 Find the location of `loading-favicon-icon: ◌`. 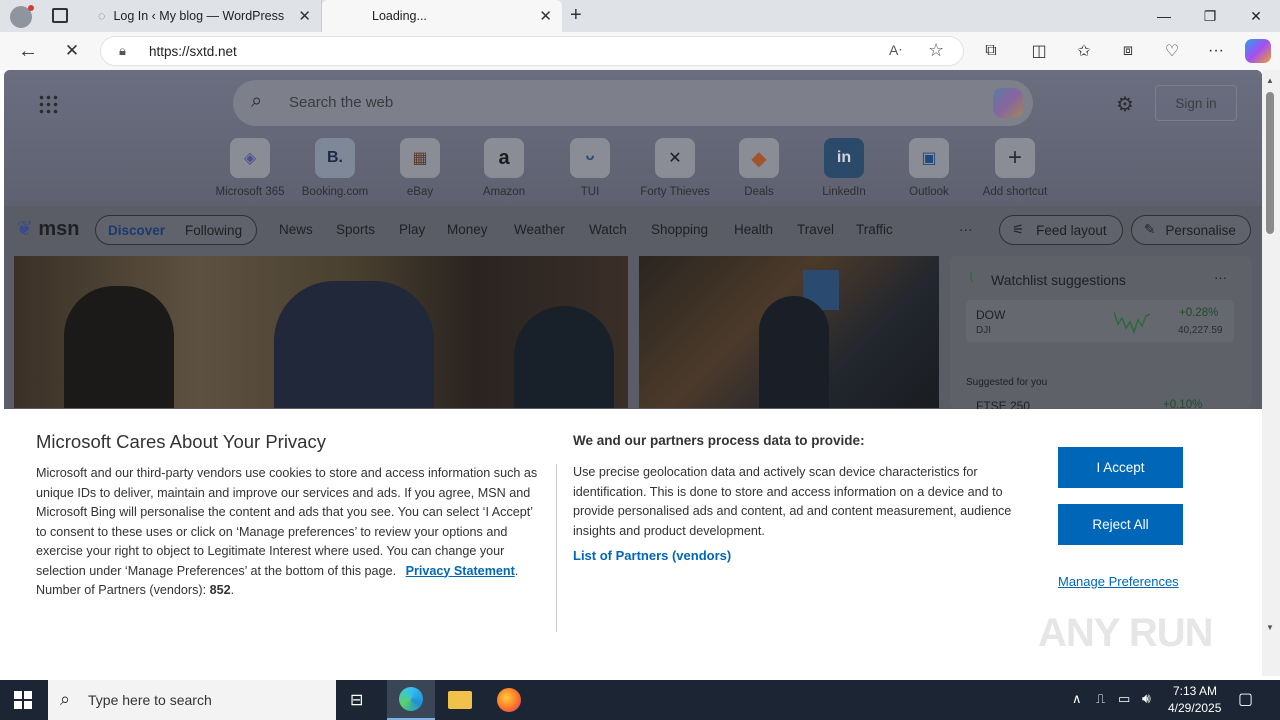

loading-favicon-icon: ◌ is located at coordinates (102, 16).